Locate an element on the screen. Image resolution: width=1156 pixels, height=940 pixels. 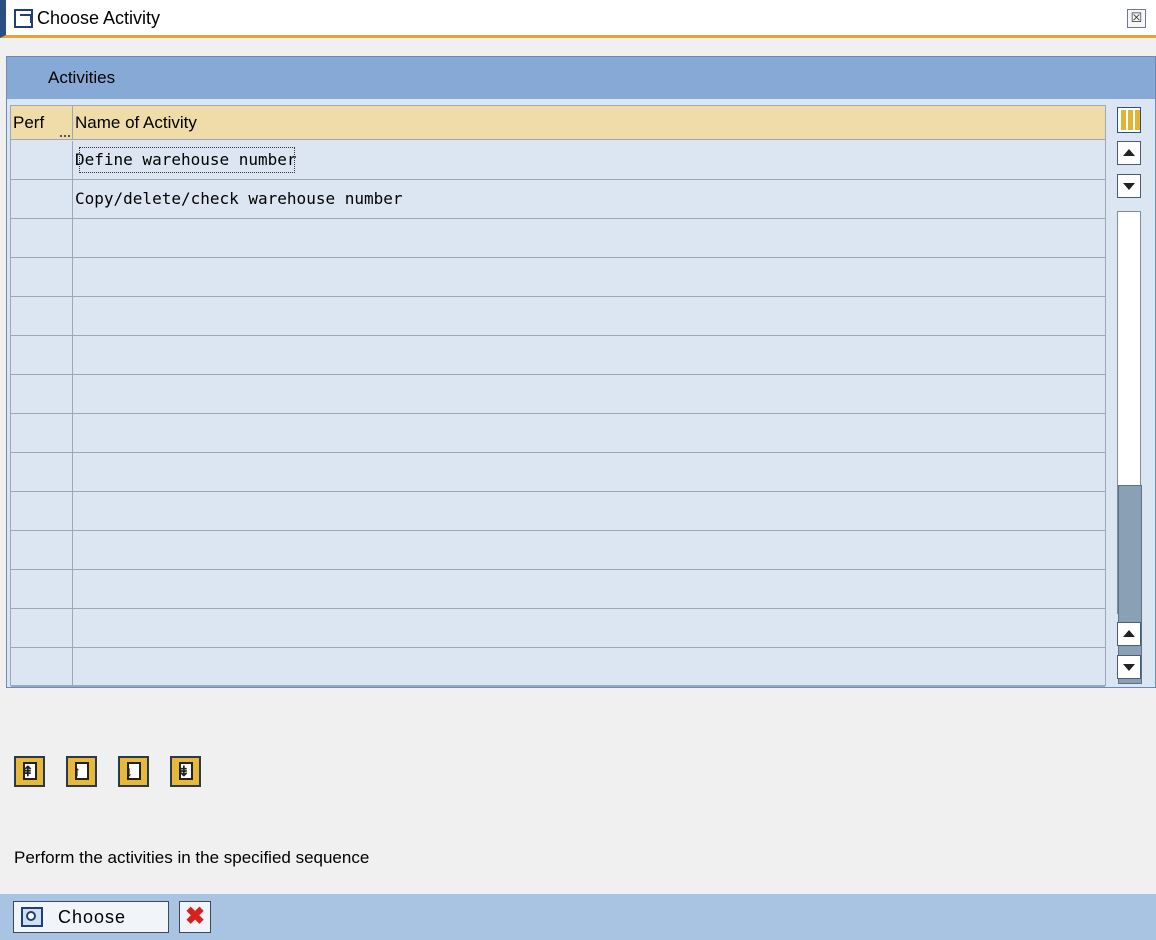
next-page-icon: ↓ is located at coordinates (129, 771).